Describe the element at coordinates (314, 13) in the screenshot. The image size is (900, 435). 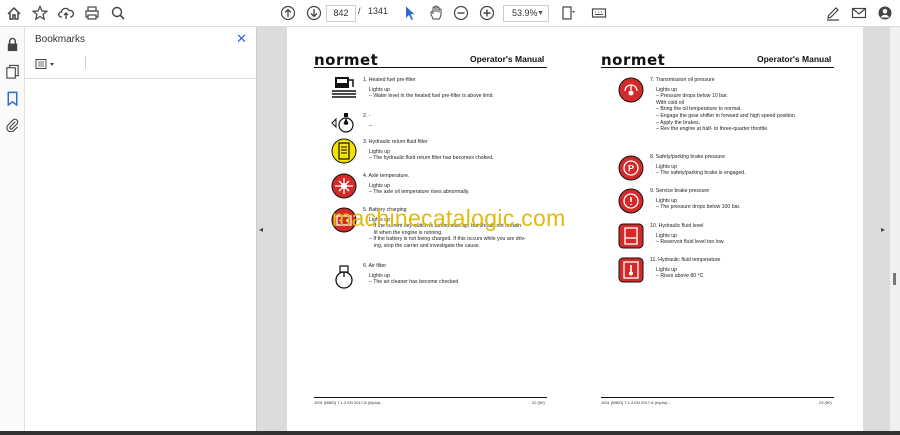
I see `page-down-icon` at that location.